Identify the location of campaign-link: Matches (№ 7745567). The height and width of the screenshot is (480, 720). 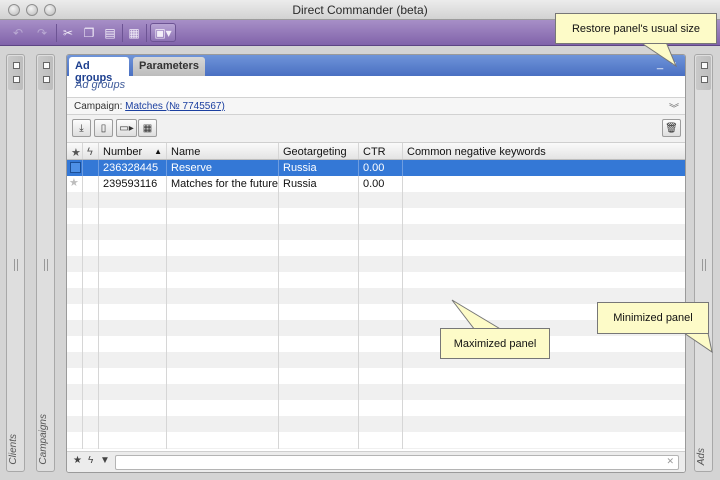
(175, 106).